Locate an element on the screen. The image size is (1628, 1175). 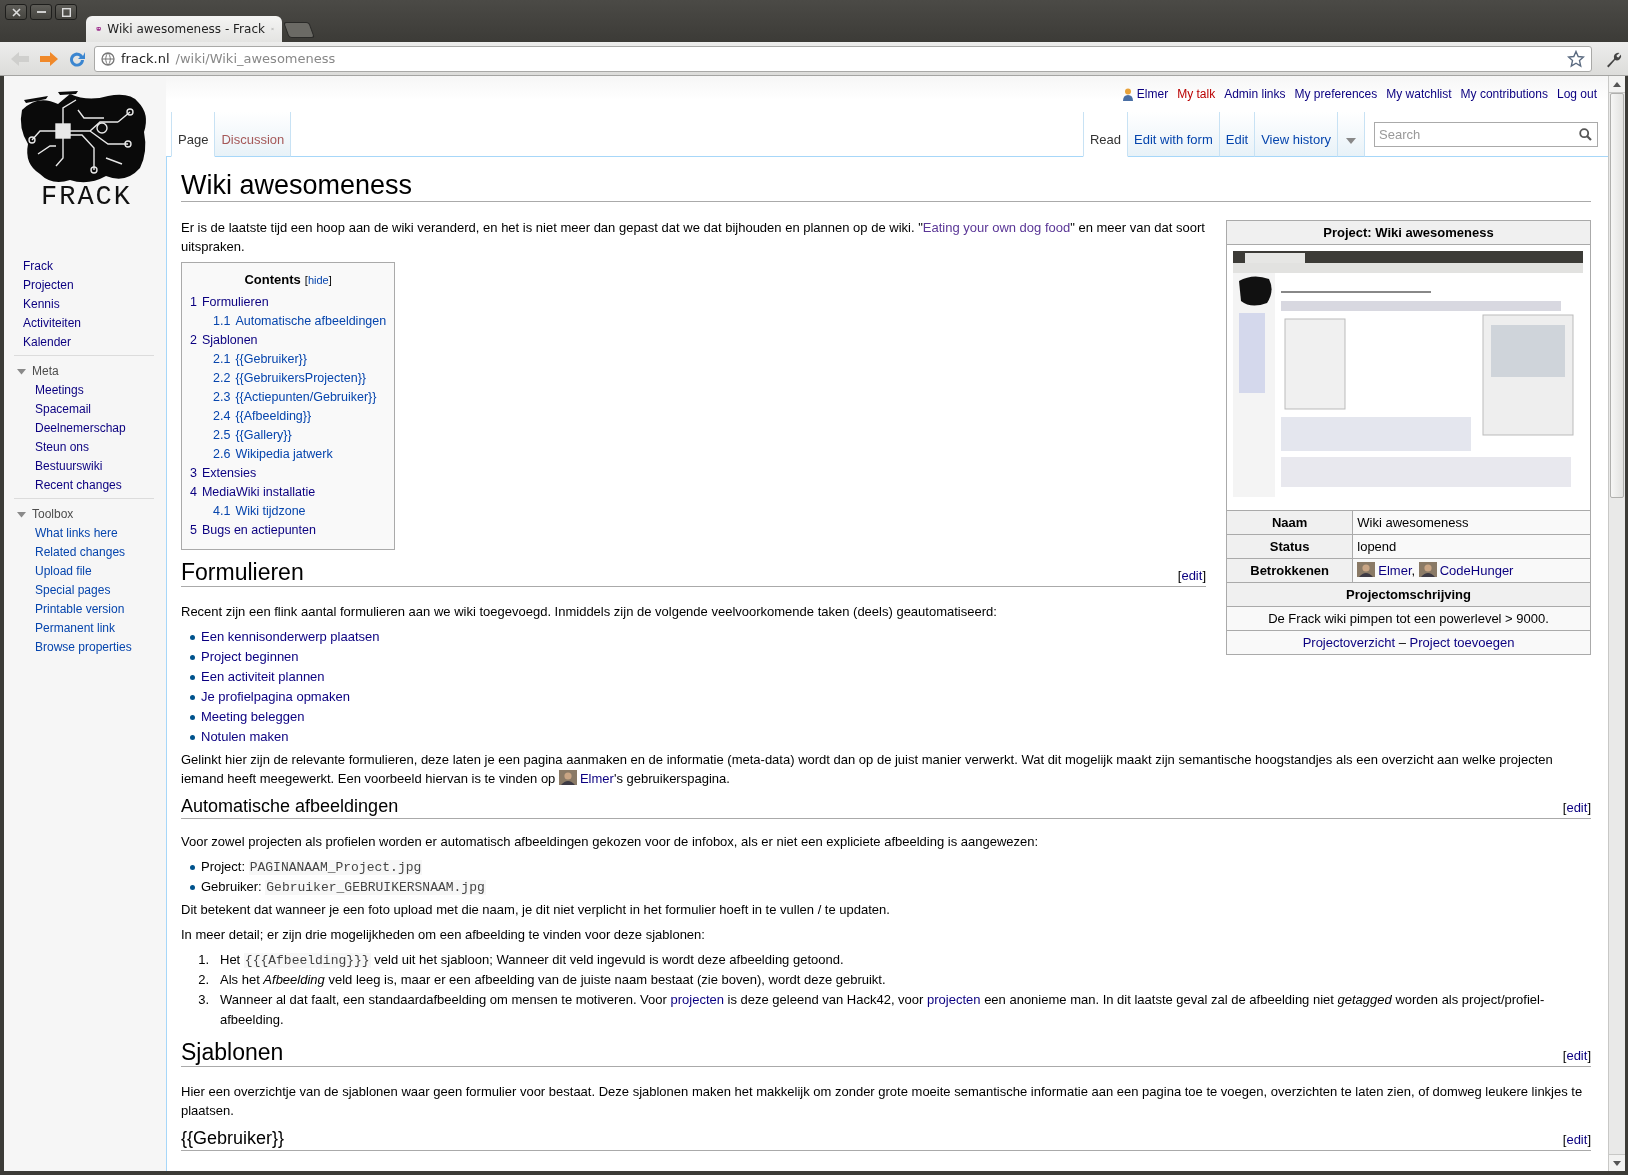
link: Een kennisonderwerp plaatsen is located at coordinates (290, 636).